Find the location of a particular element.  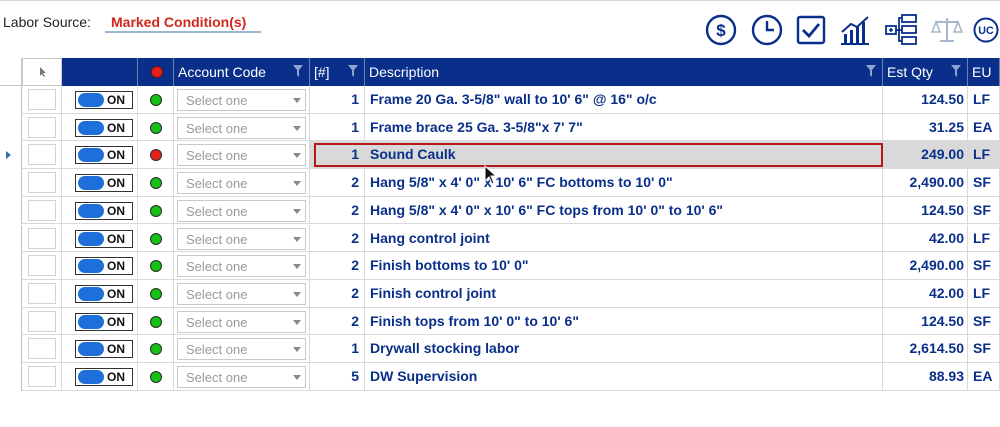

description-cell: Frame brace 25 Ga. 3-5/8"x 7' 7" is located at coordinates (624, 127).